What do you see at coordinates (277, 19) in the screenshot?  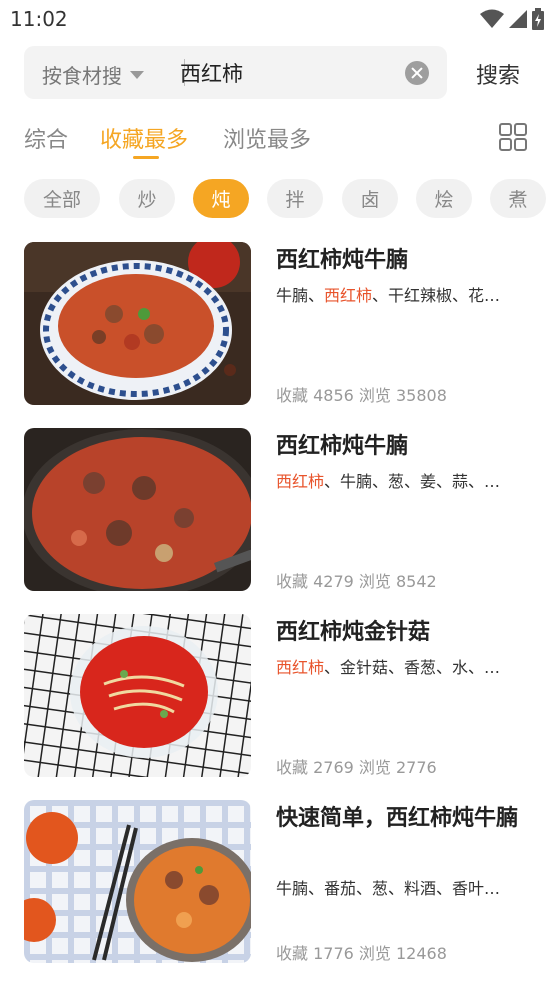 I see `status-bar: 11:02` at bounding box center [277, 19].